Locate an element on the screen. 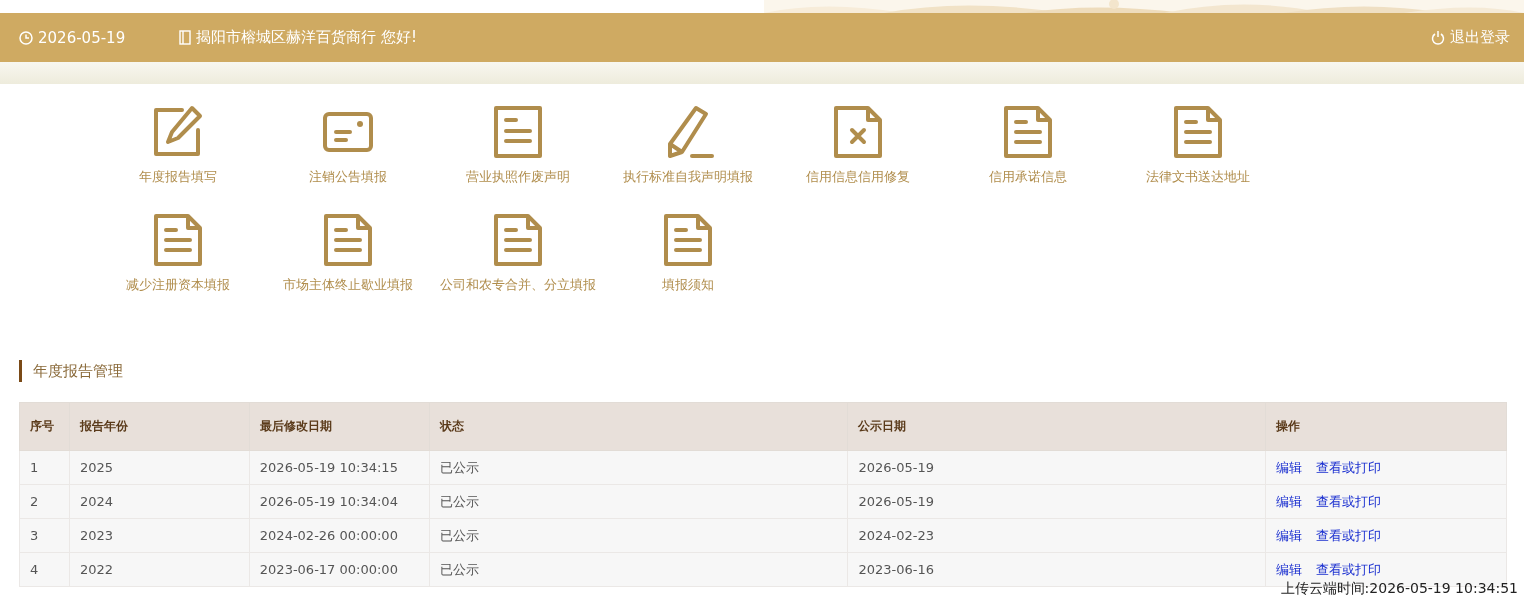 The width and height of the screenshot is (1524, 601). table-cell: 2024-02-23 is located at coordinates (1056, 535).